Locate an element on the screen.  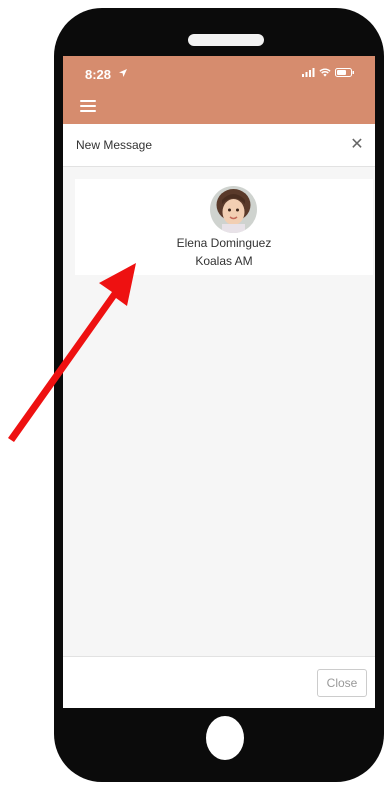
recipient-name: Elena Dominguez is located at coordinates (224, 243).